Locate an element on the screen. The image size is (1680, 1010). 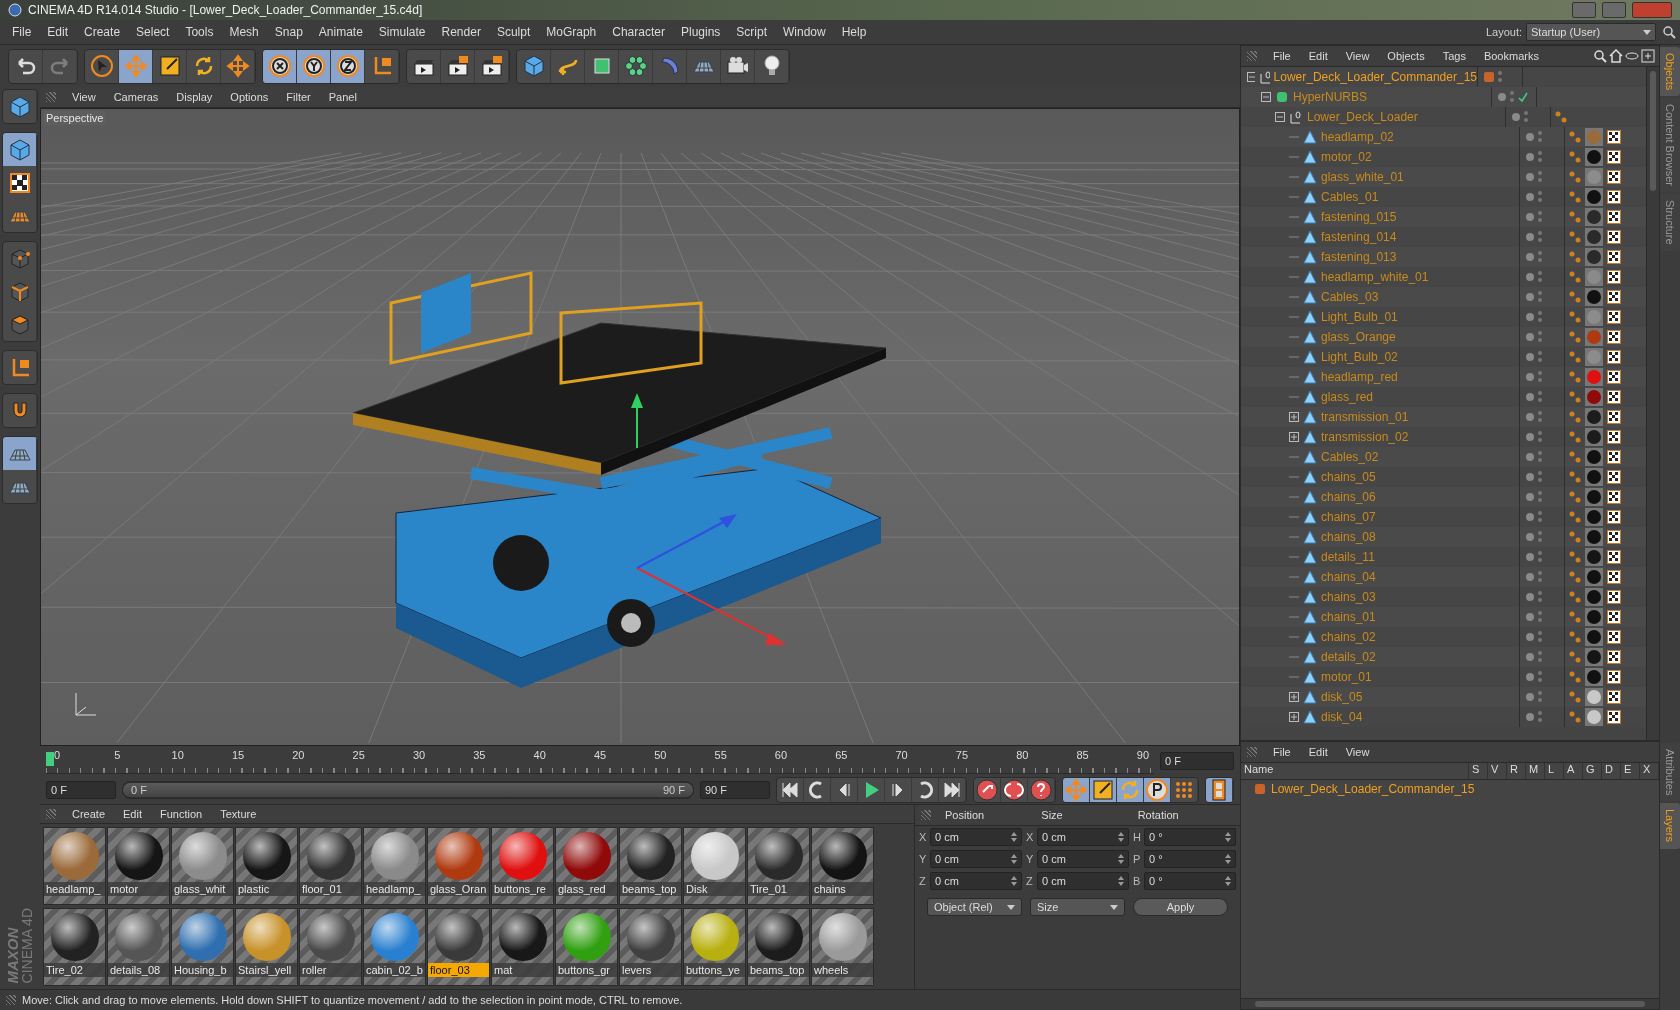
layer-menu-item: File is located at coordinates (1282, 752).